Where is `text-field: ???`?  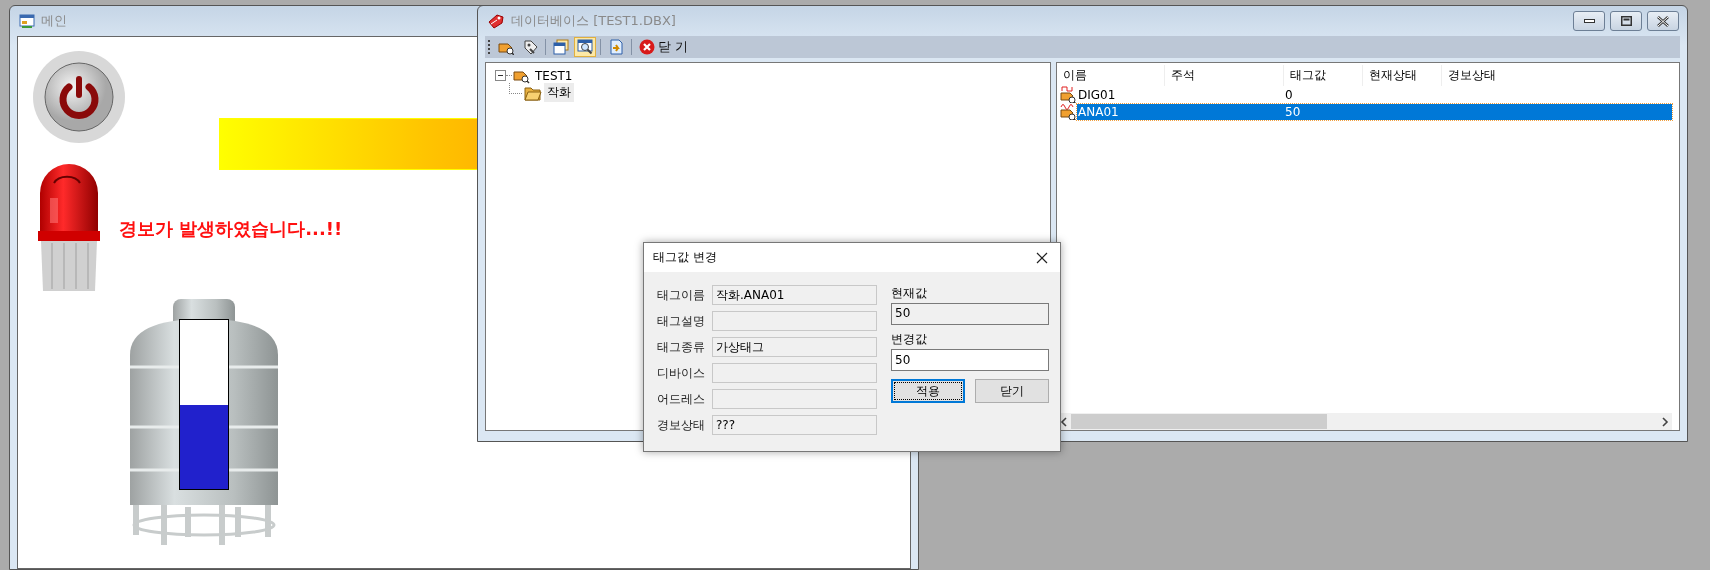 text-field: ??? is located at coordinates (794, 425).